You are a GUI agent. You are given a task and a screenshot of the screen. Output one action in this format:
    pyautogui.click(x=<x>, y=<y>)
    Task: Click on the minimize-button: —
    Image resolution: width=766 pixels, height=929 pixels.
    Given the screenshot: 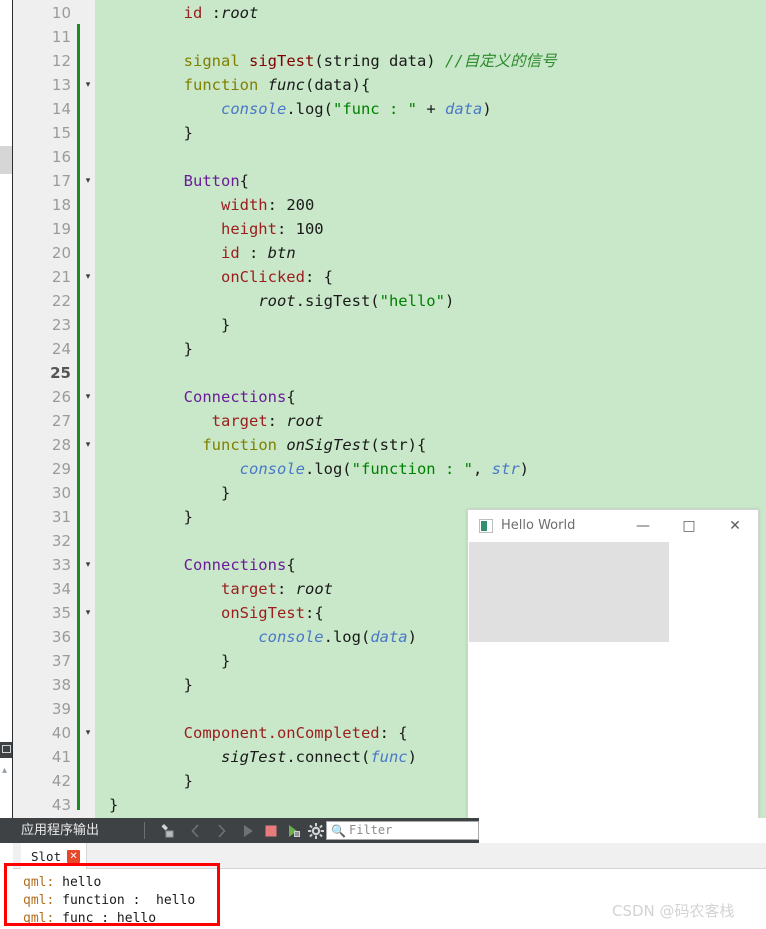 What is the action you would take?
    pyautogui.click(x=643, y=526)
    